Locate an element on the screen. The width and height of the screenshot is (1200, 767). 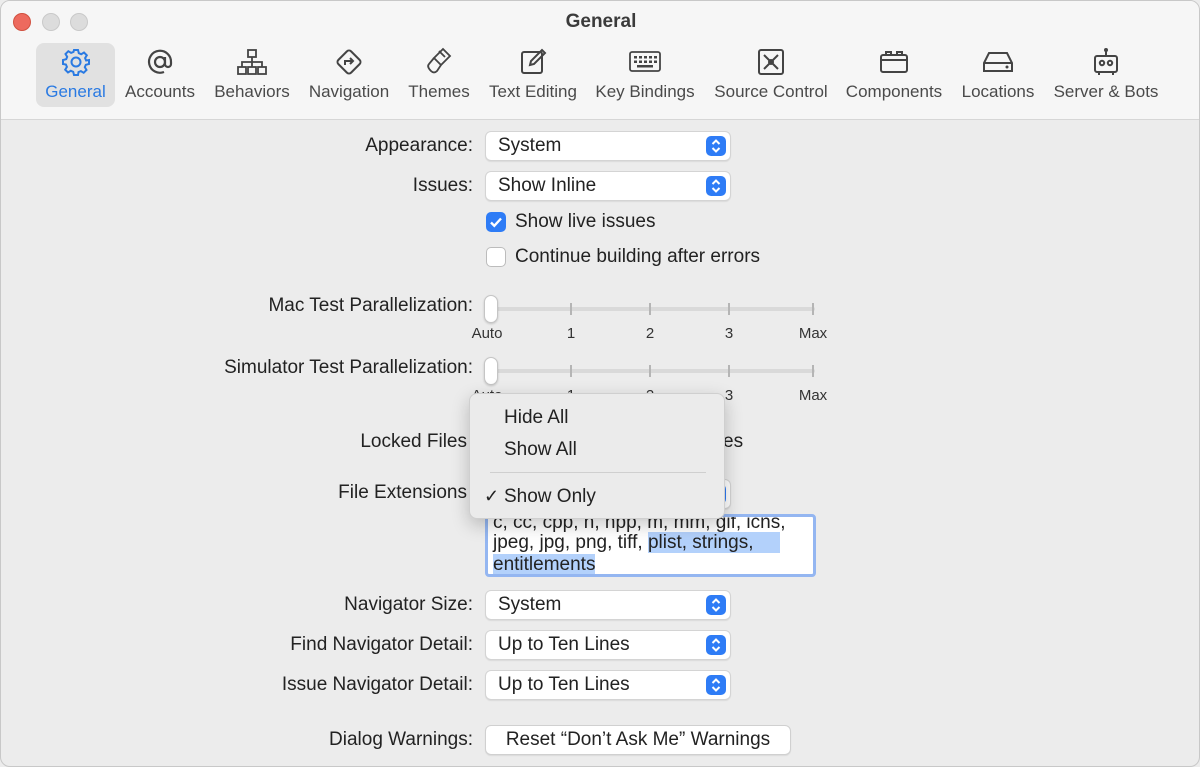
issue-navigator-detail-value: Up to Ten Lines is located at coordinates (564, 684).